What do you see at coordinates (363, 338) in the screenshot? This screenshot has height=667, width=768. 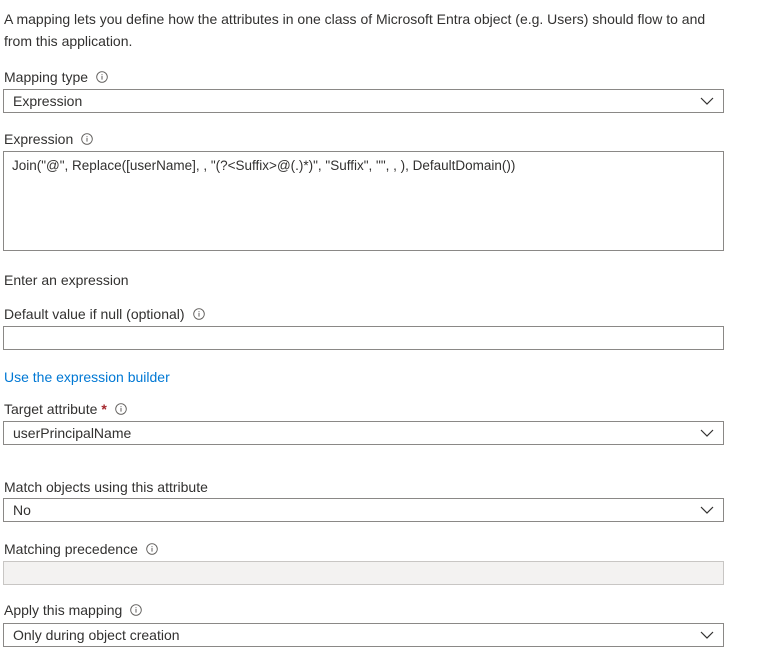 I see `default-value-input` at bounding box center [363, 338].